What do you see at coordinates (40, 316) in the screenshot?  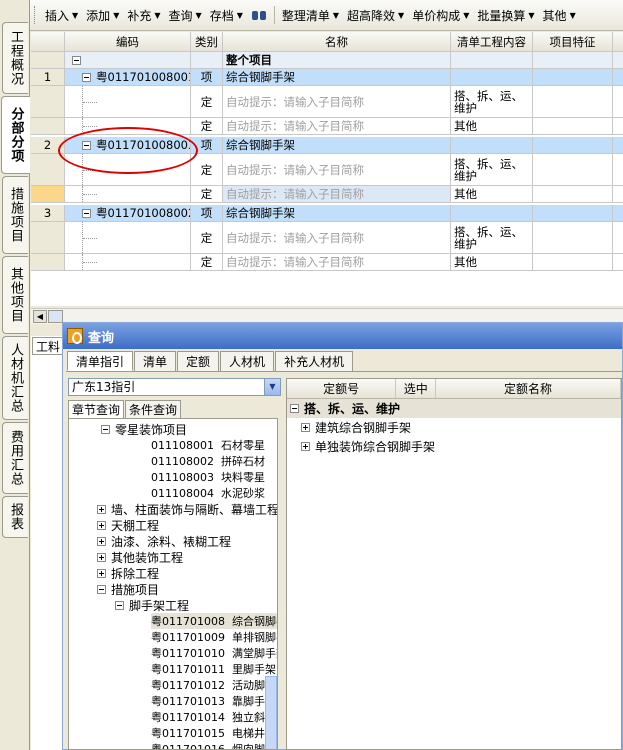 I see `scroll-left-icon: ◀` at bounding box center [40, 316].